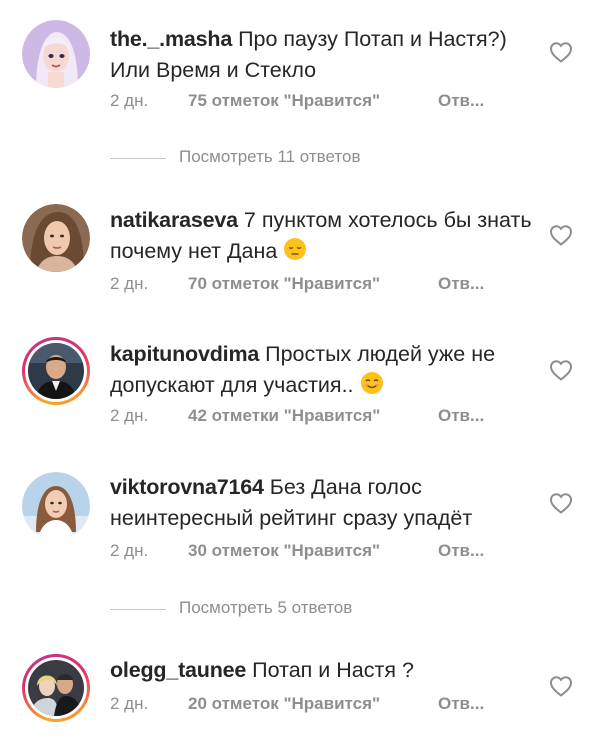 Image resolution: width=605 pixels, height=754 pixels. I want to click on comment-username: the._.masha, so click(171, 39).